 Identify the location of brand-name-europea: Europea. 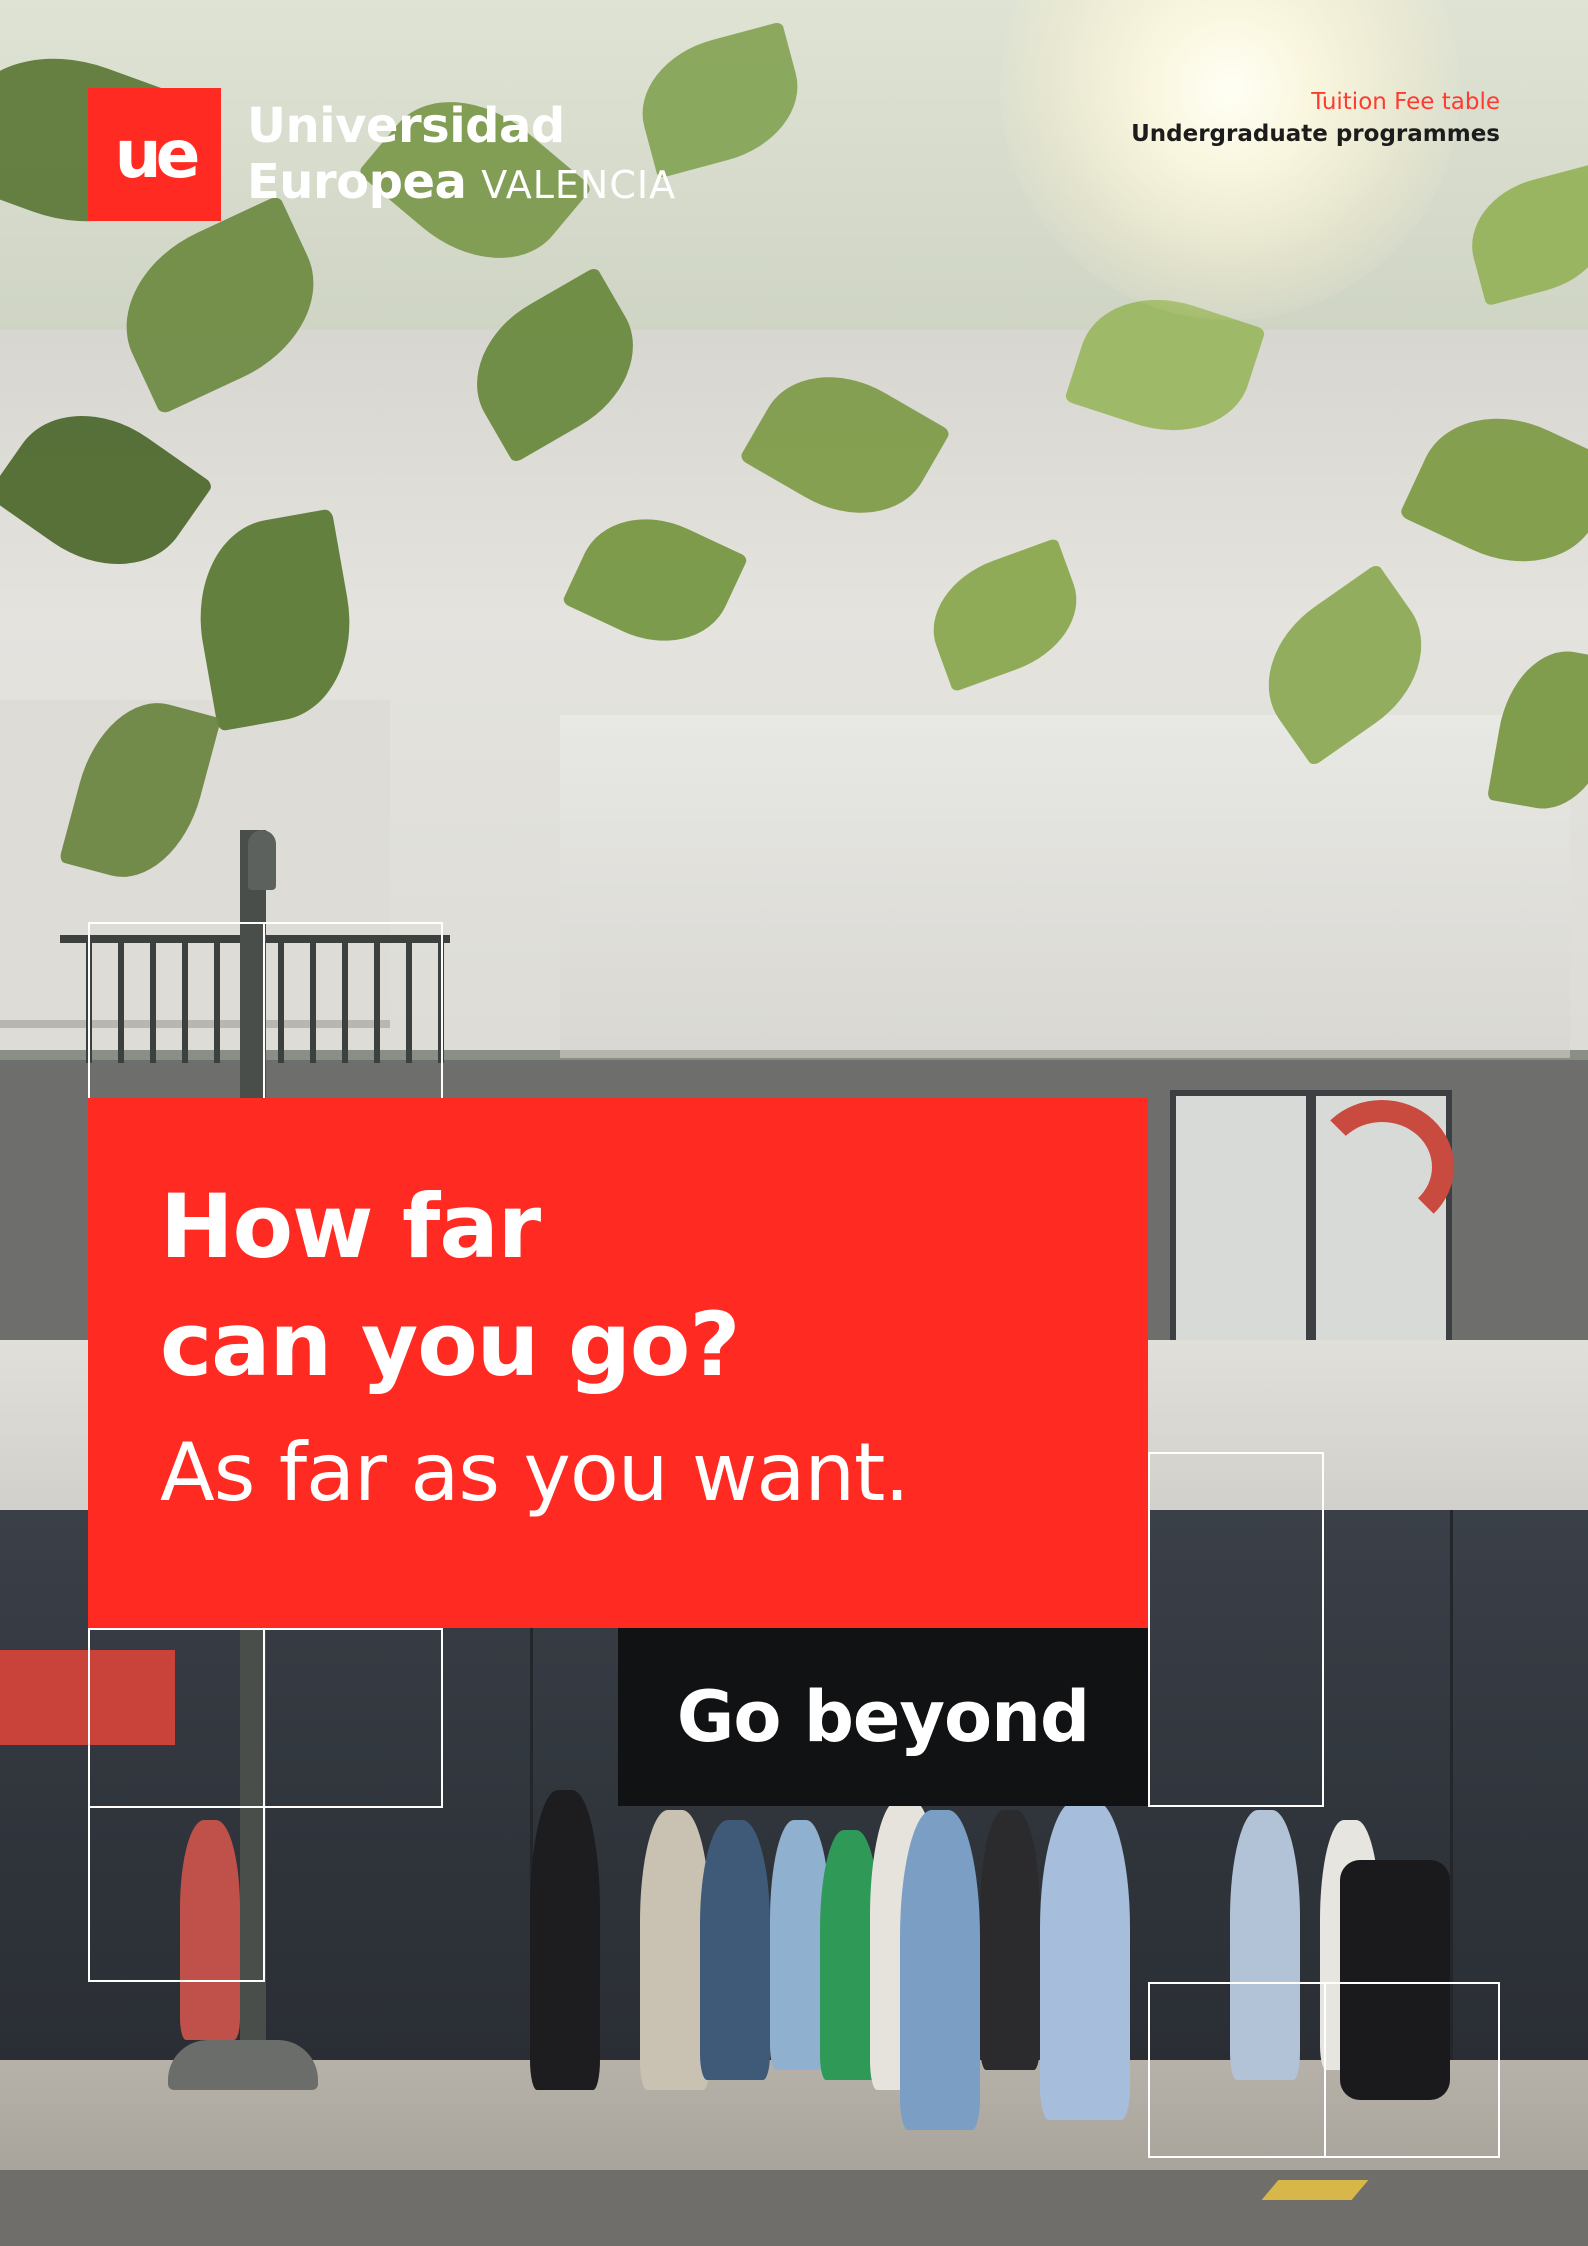
(357, 182).